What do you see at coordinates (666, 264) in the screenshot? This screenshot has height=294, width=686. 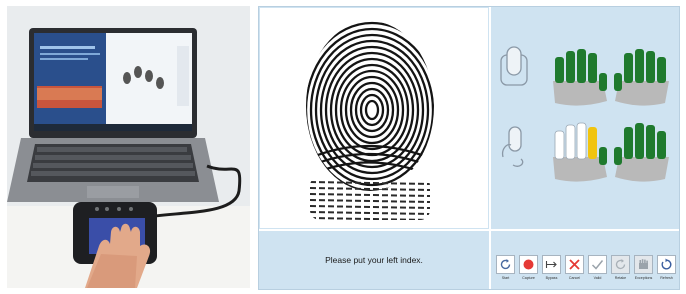 I see `refresh-icon` at bounding box center [666, 264].